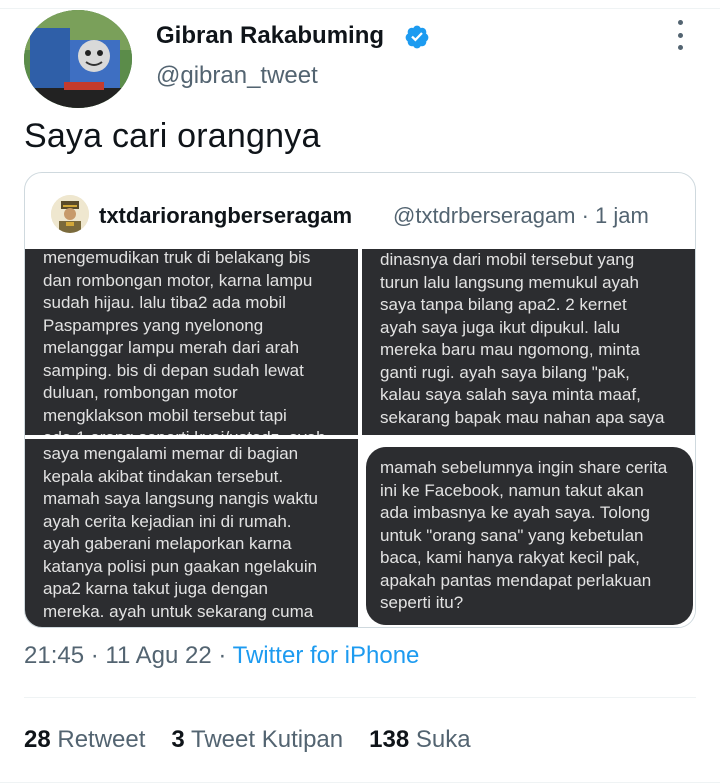  What do you see at coordinates (172, 136) in the screenshot?
I see `tweet-text: Saya cari orangnya` at bounding box center [172, 136].